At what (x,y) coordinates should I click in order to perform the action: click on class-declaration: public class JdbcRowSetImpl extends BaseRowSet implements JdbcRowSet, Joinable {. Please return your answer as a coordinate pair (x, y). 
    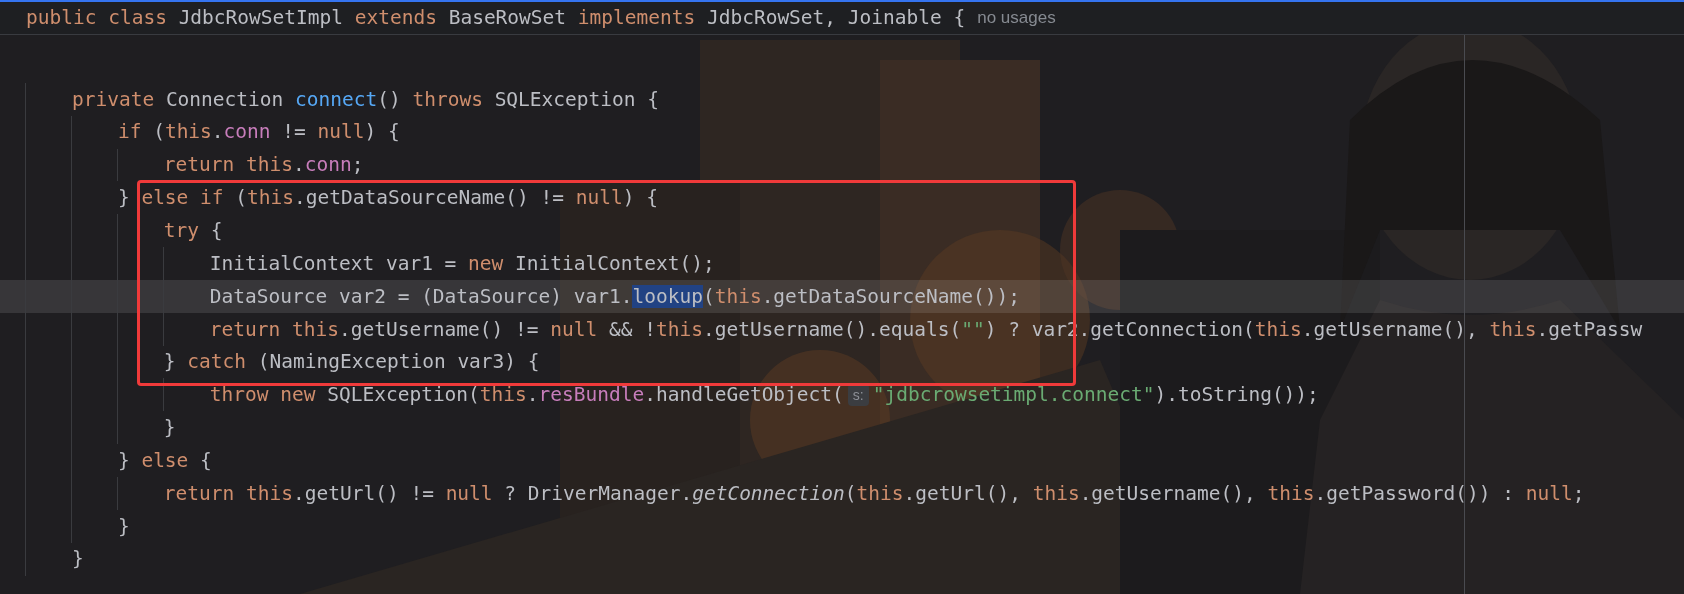
    Looking at the image, I should click on (496, 18).